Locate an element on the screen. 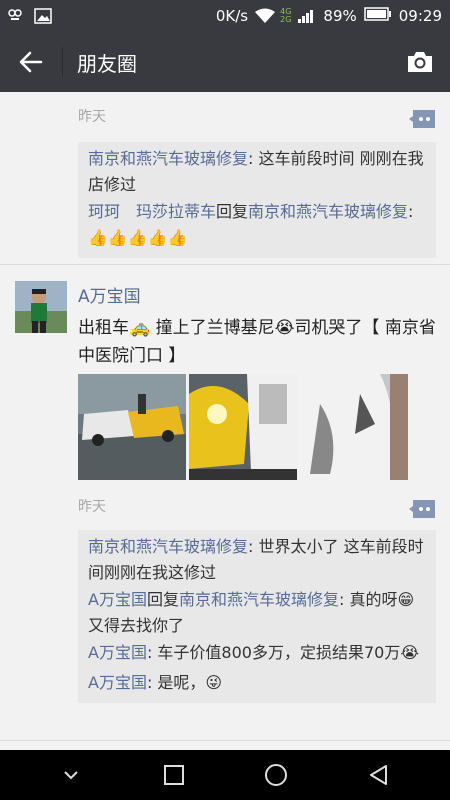 This screenshot has width=450, height=800. status-bar: 0K/s 4G 2G 89% 09:29 is located at coordinates (225, 16).